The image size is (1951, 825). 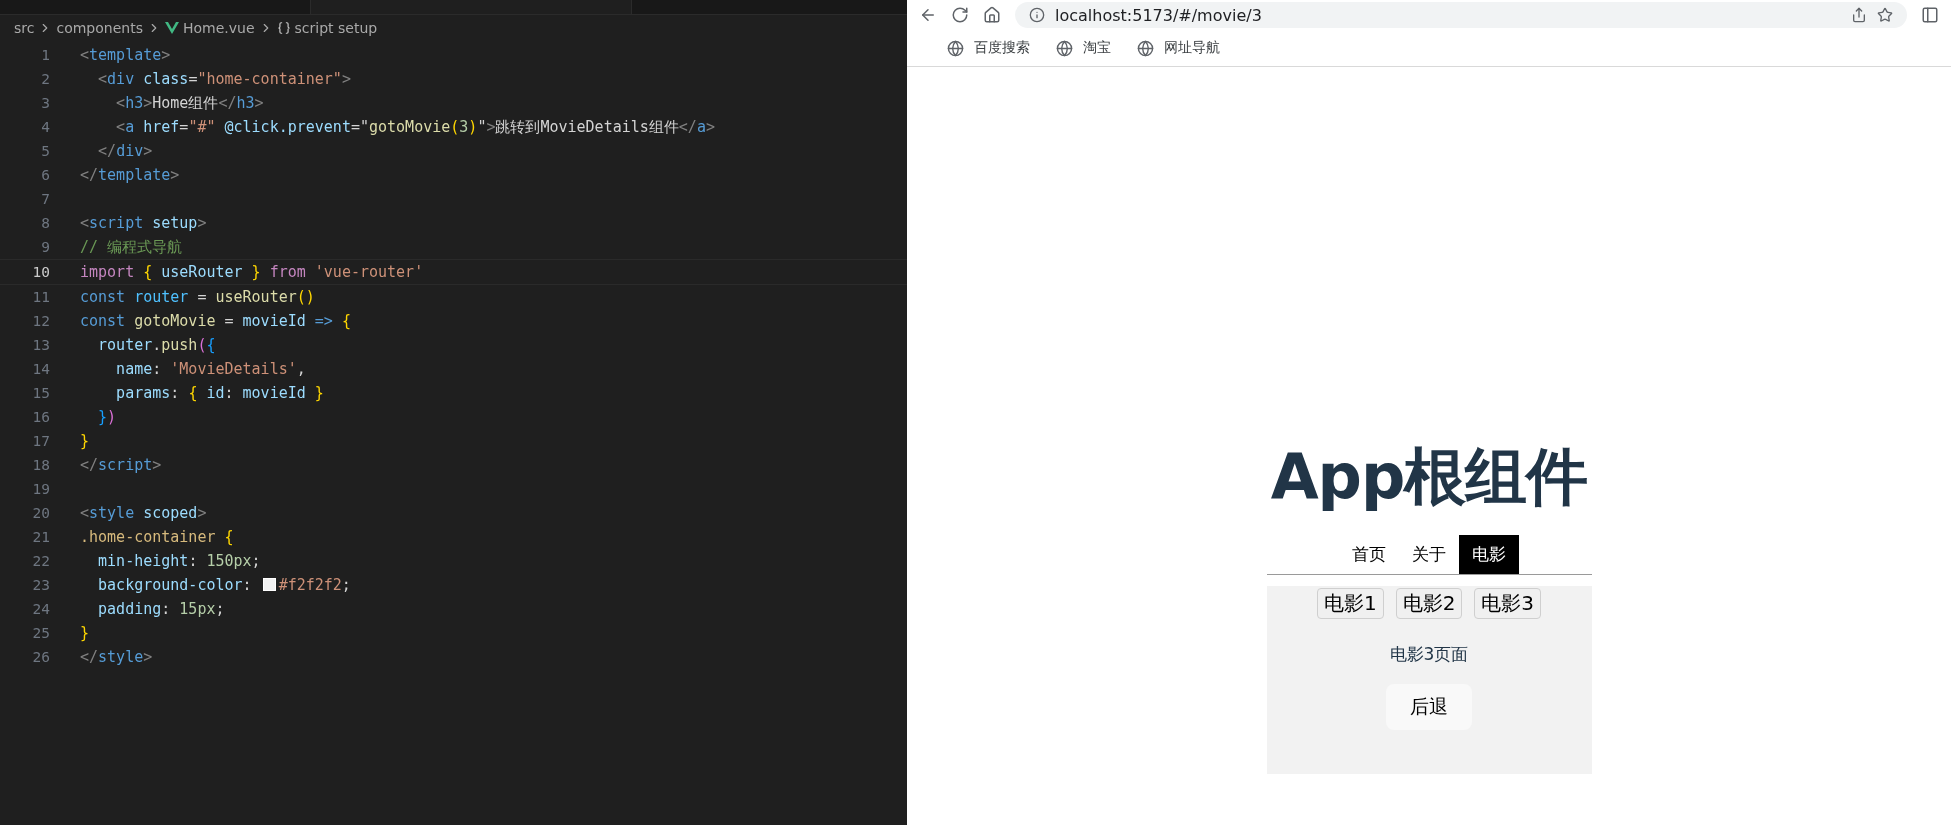 I want to click on code-line: router.push({, so click(x=156, y=345).